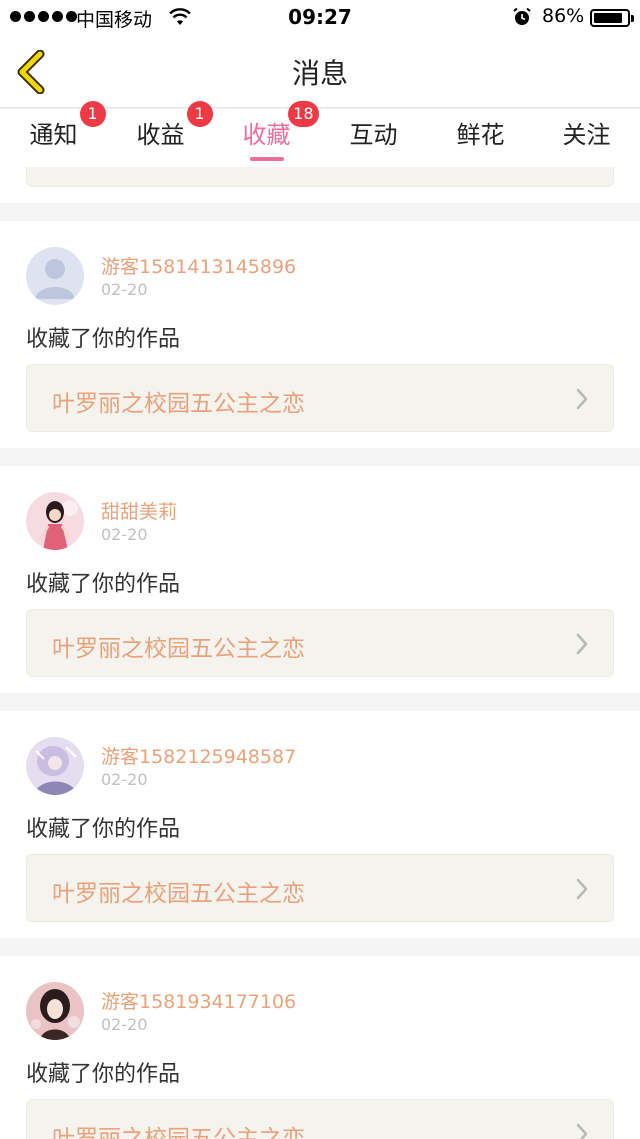 Image resolution: width=640 pixels, height=1139 pixels. I want to click on tab-label: 收藏, so click(266, 135).